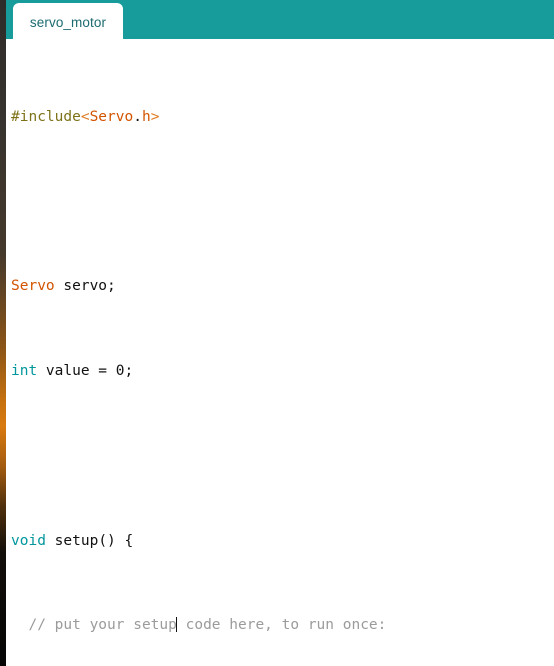  What do you see at coordinates (72, 371) in the screenshot?
I see `code-line: int value = 0;` at bounding box center [72, 371].